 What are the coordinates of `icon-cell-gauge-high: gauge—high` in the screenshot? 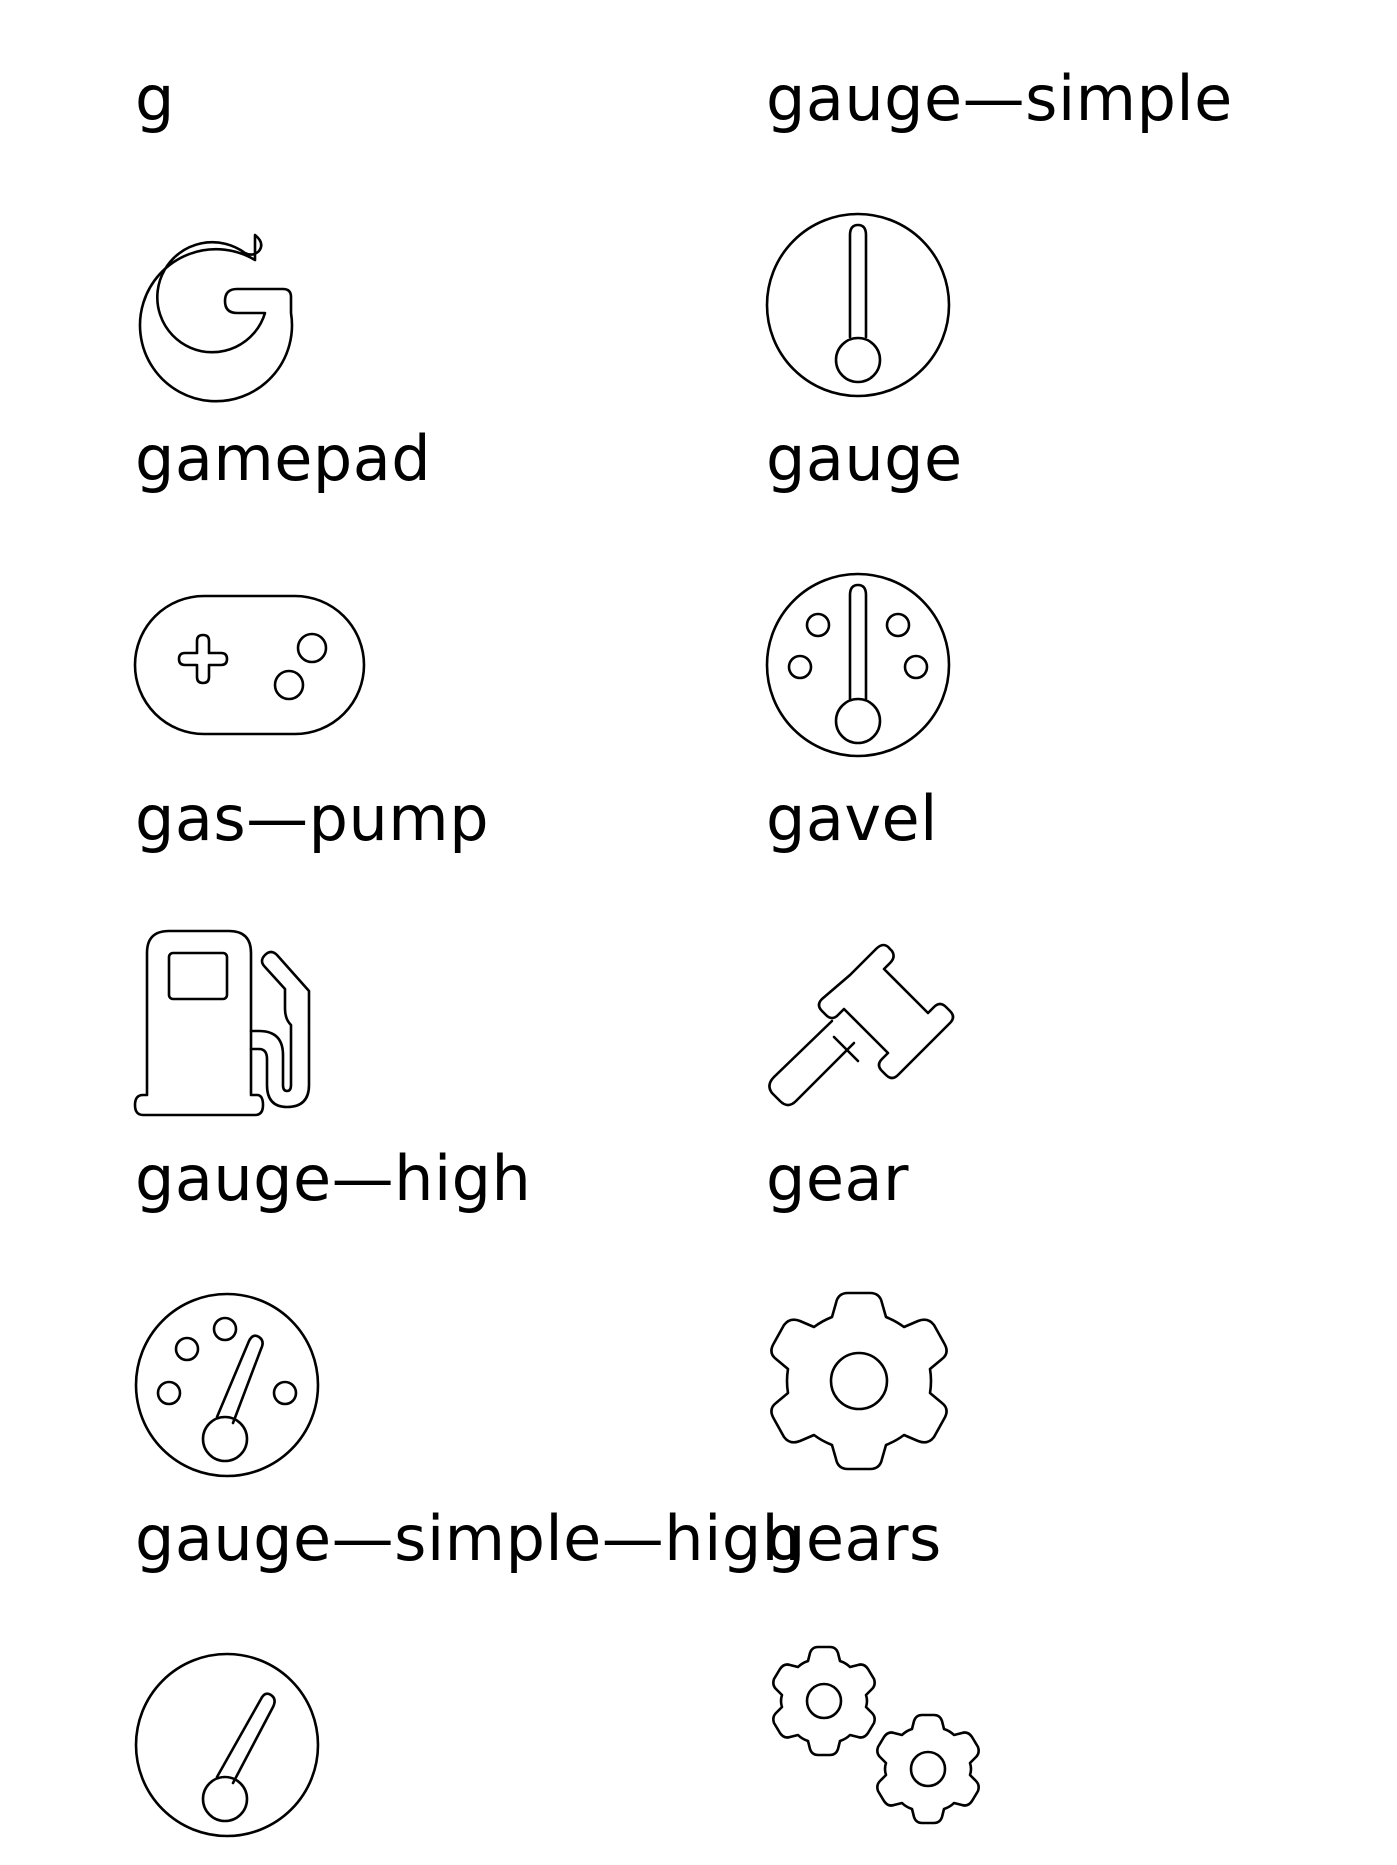 It's located at (444, 1300).